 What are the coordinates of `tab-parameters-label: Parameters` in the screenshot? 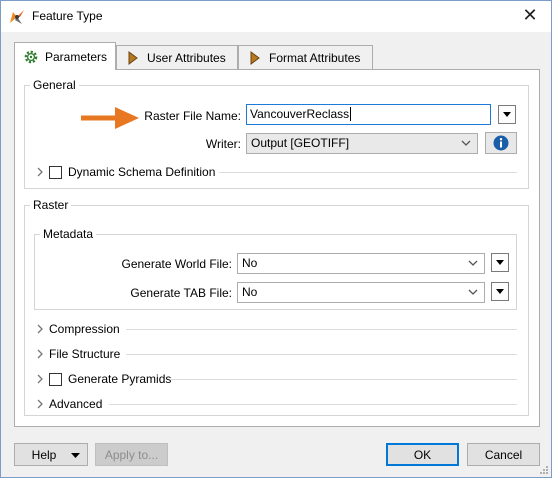 It's located at (76, 56).